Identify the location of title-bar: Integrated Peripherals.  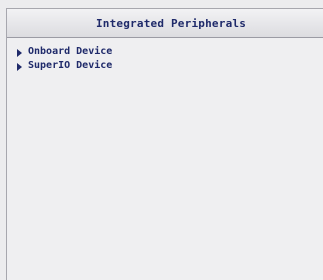
(165, 23).